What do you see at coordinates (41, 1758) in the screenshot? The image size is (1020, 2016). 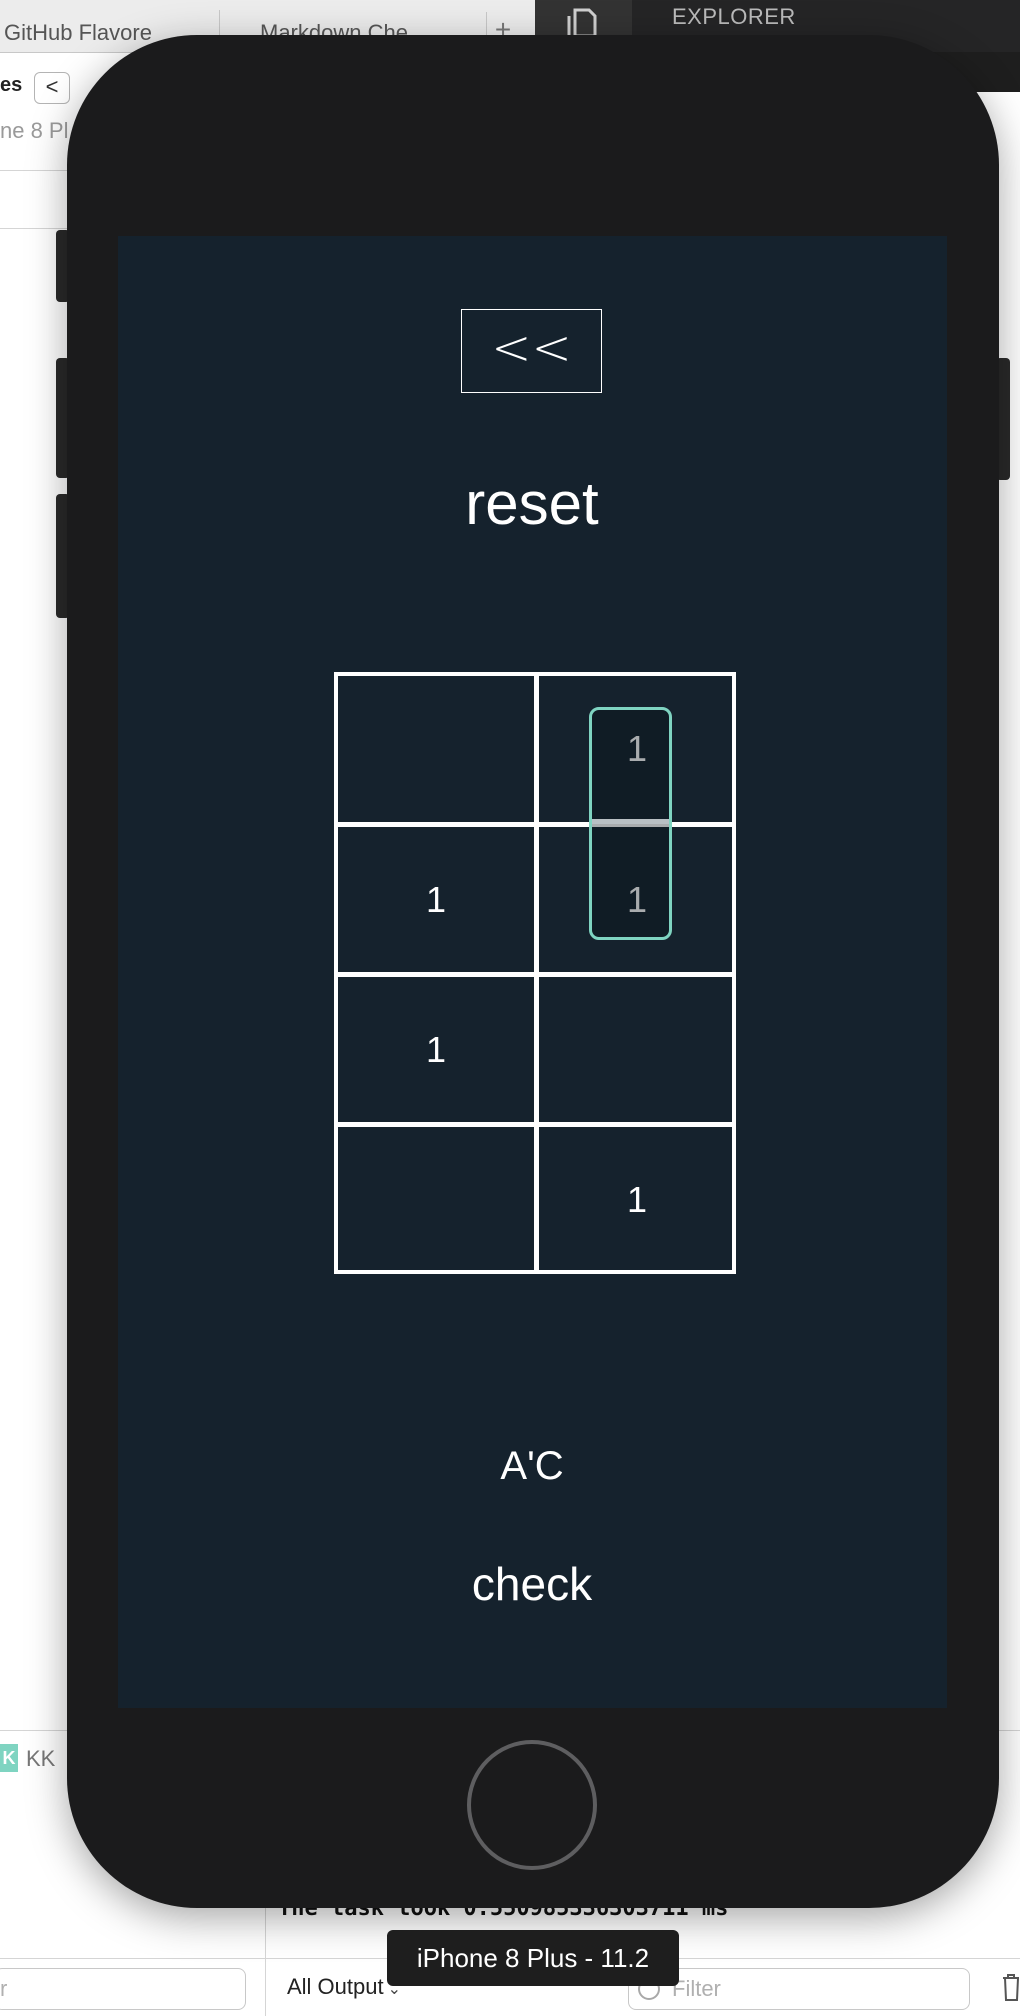 I see `target-label: KK` at bounding box center [41, 1758].